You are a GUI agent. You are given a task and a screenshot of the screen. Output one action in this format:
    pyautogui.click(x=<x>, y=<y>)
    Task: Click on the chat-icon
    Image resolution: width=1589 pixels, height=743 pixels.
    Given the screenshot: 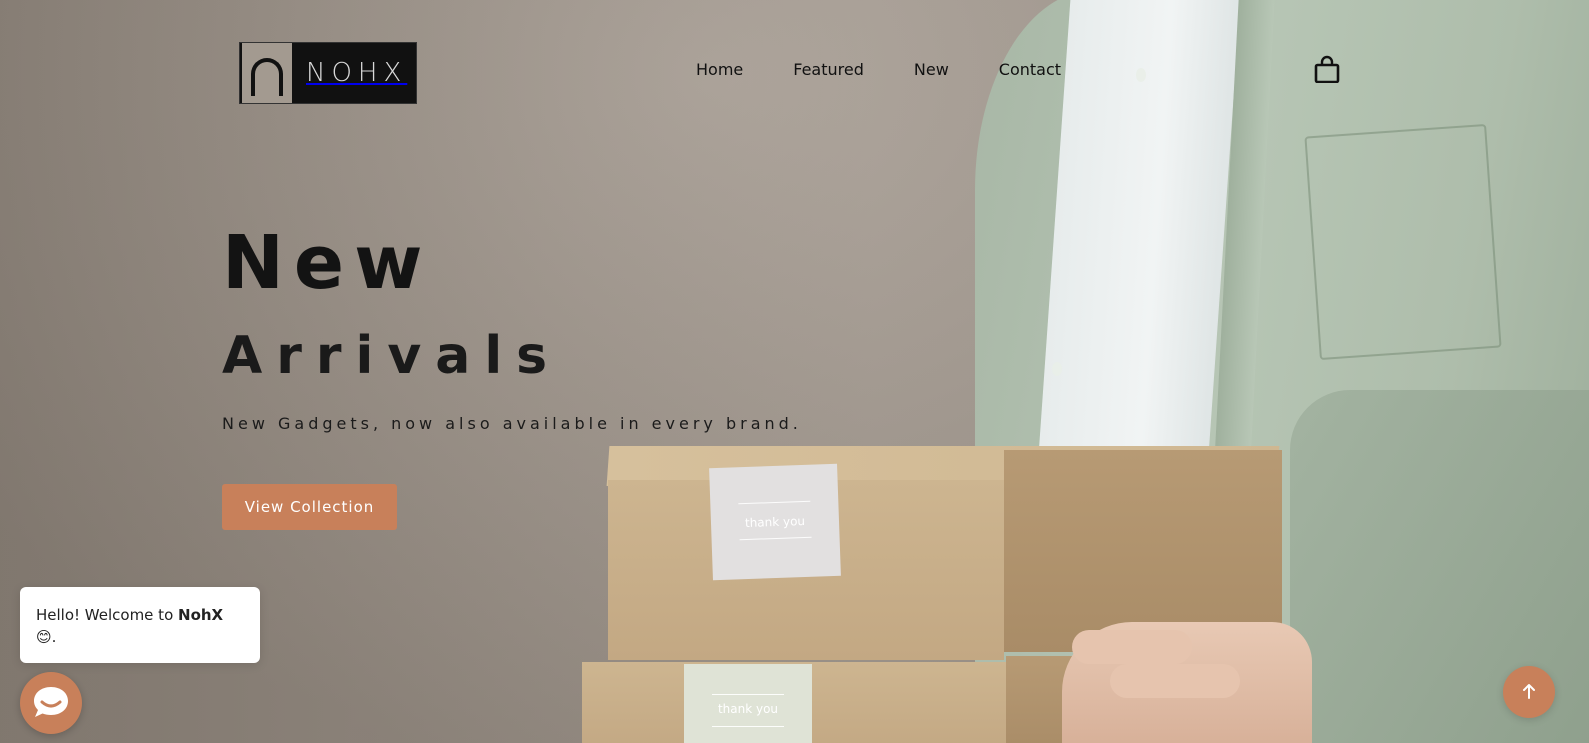 What is the action you would take?
    pyautogui.click(x=51, y=703)
    